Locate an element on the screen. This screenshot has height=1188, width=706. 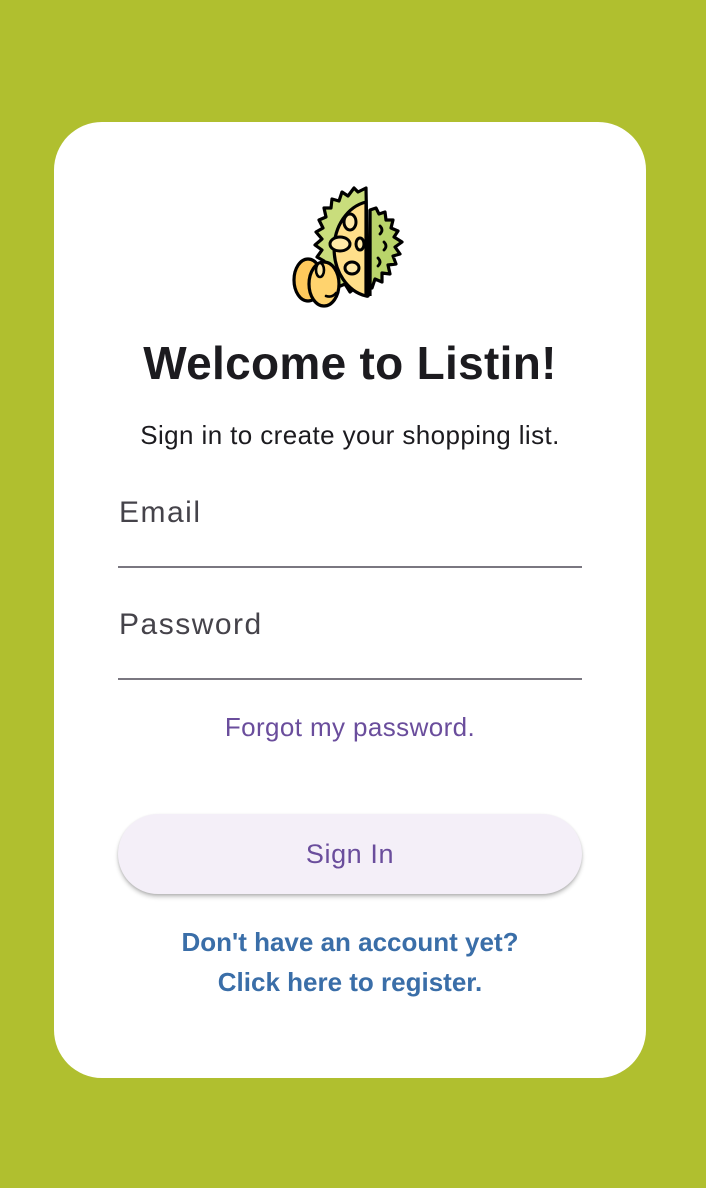
forgot-password-link: Forgot my password. is located at coordinates (350, 727).